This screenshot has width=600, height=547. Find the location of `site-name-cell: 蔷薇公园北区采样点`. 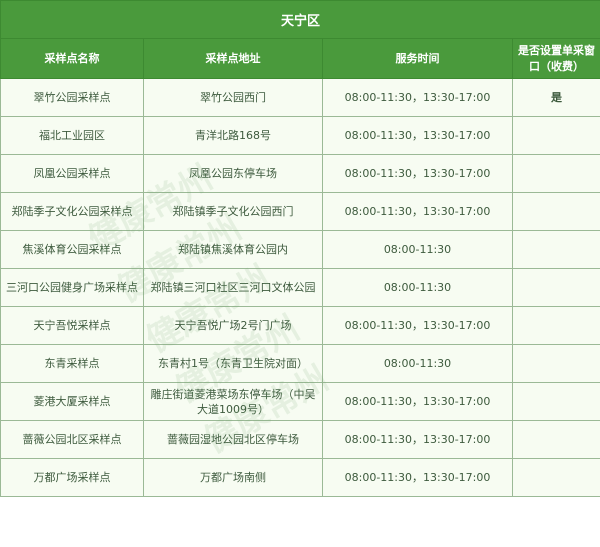

site-name-cell: 蔷薇公园北区采样点 is located at coordinates (72, 440).